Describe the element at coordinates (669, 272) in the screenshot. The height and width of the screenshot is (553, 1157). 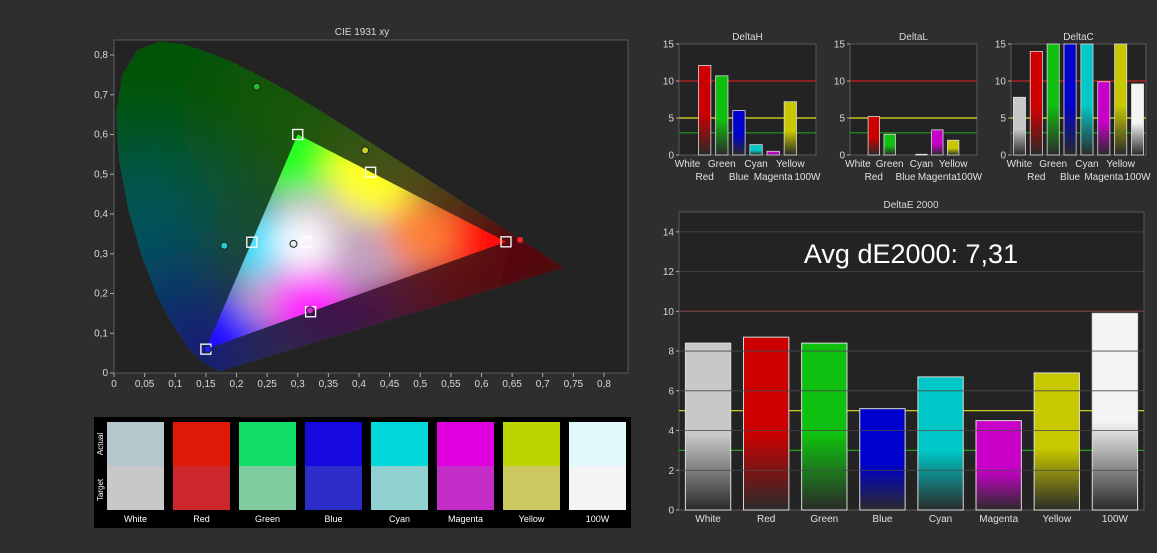
I see `y-tick-label: 12` at that location.